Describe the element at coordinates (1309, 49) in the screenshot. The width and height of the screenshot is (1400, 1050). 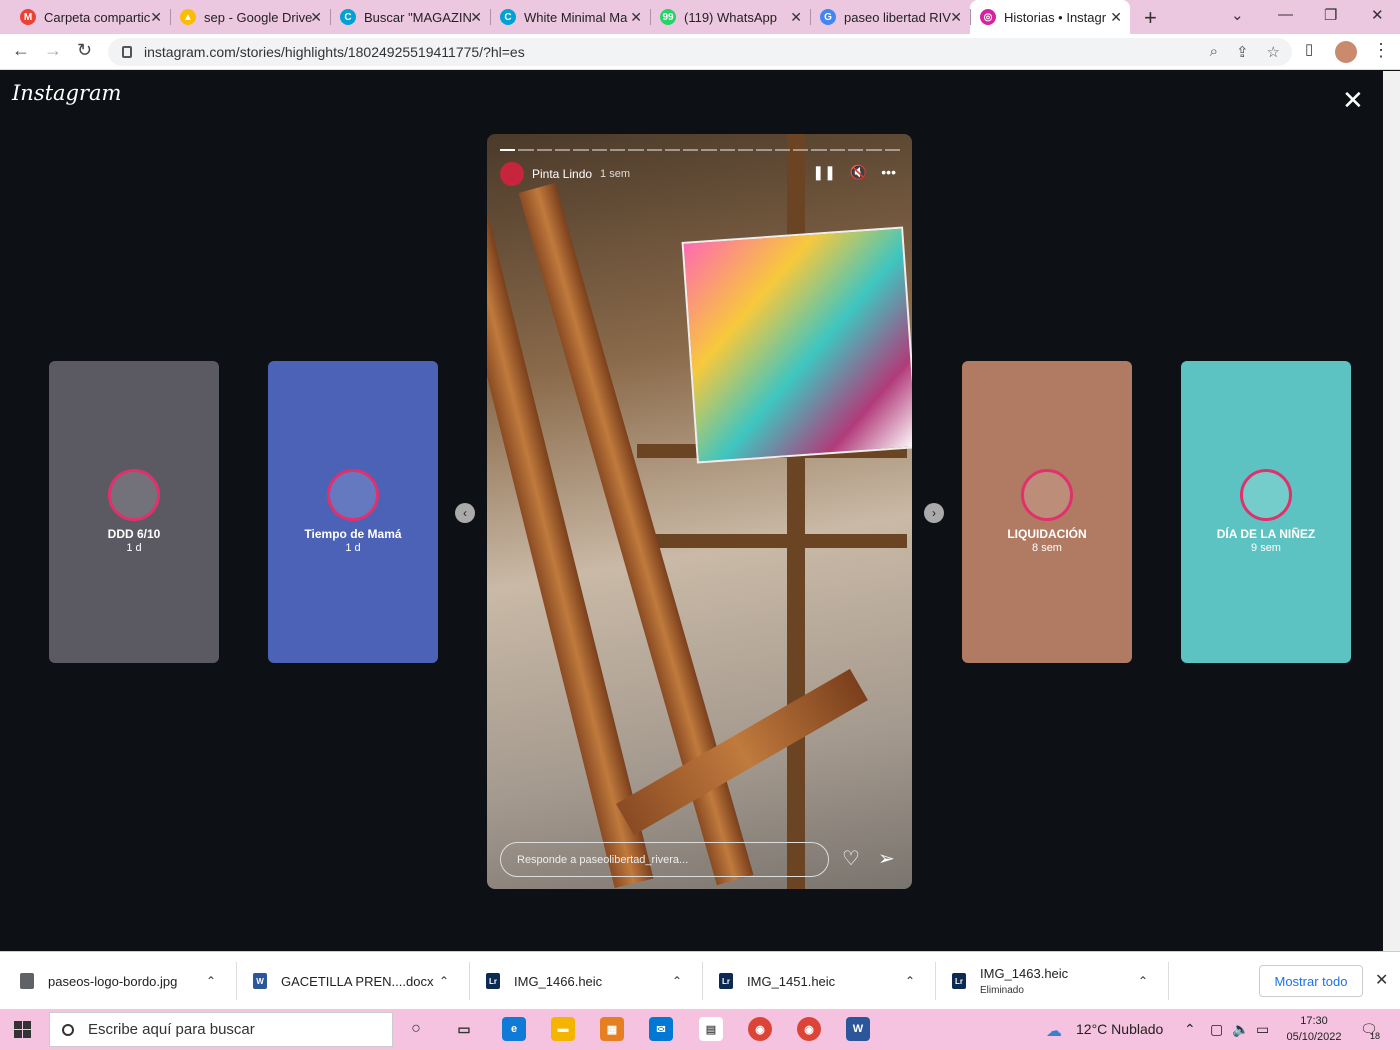
I see `side-panel-icon: ▯` at that location.